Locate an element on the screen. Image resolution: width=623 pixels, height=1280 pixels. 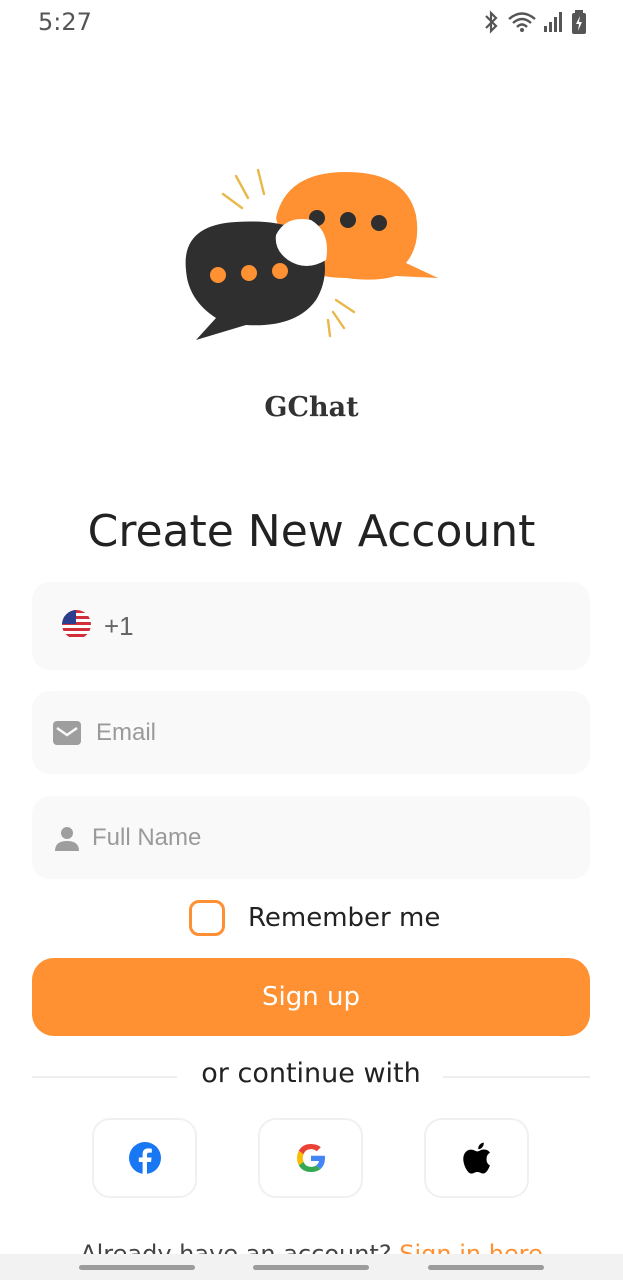
email-input is located at coordinates (333, 732).